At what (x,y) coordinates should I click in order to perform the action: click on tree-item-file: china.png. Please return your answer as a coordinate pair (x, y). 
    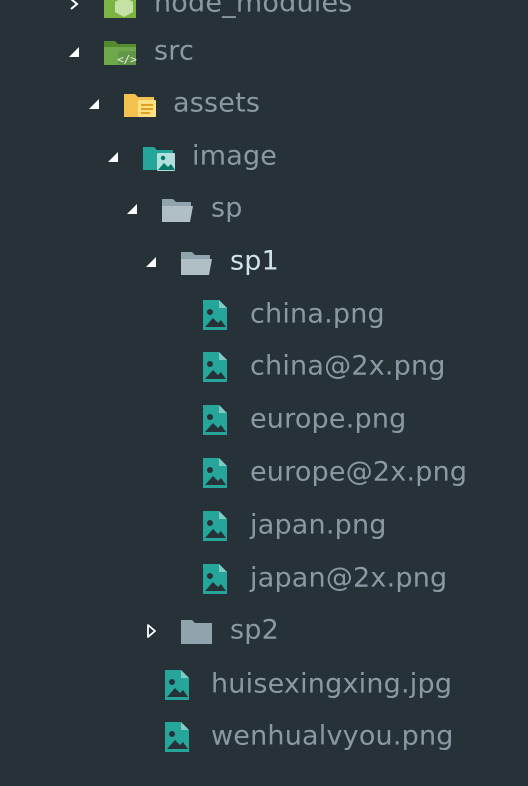
    Looking at the image, I should click on (264, 315).